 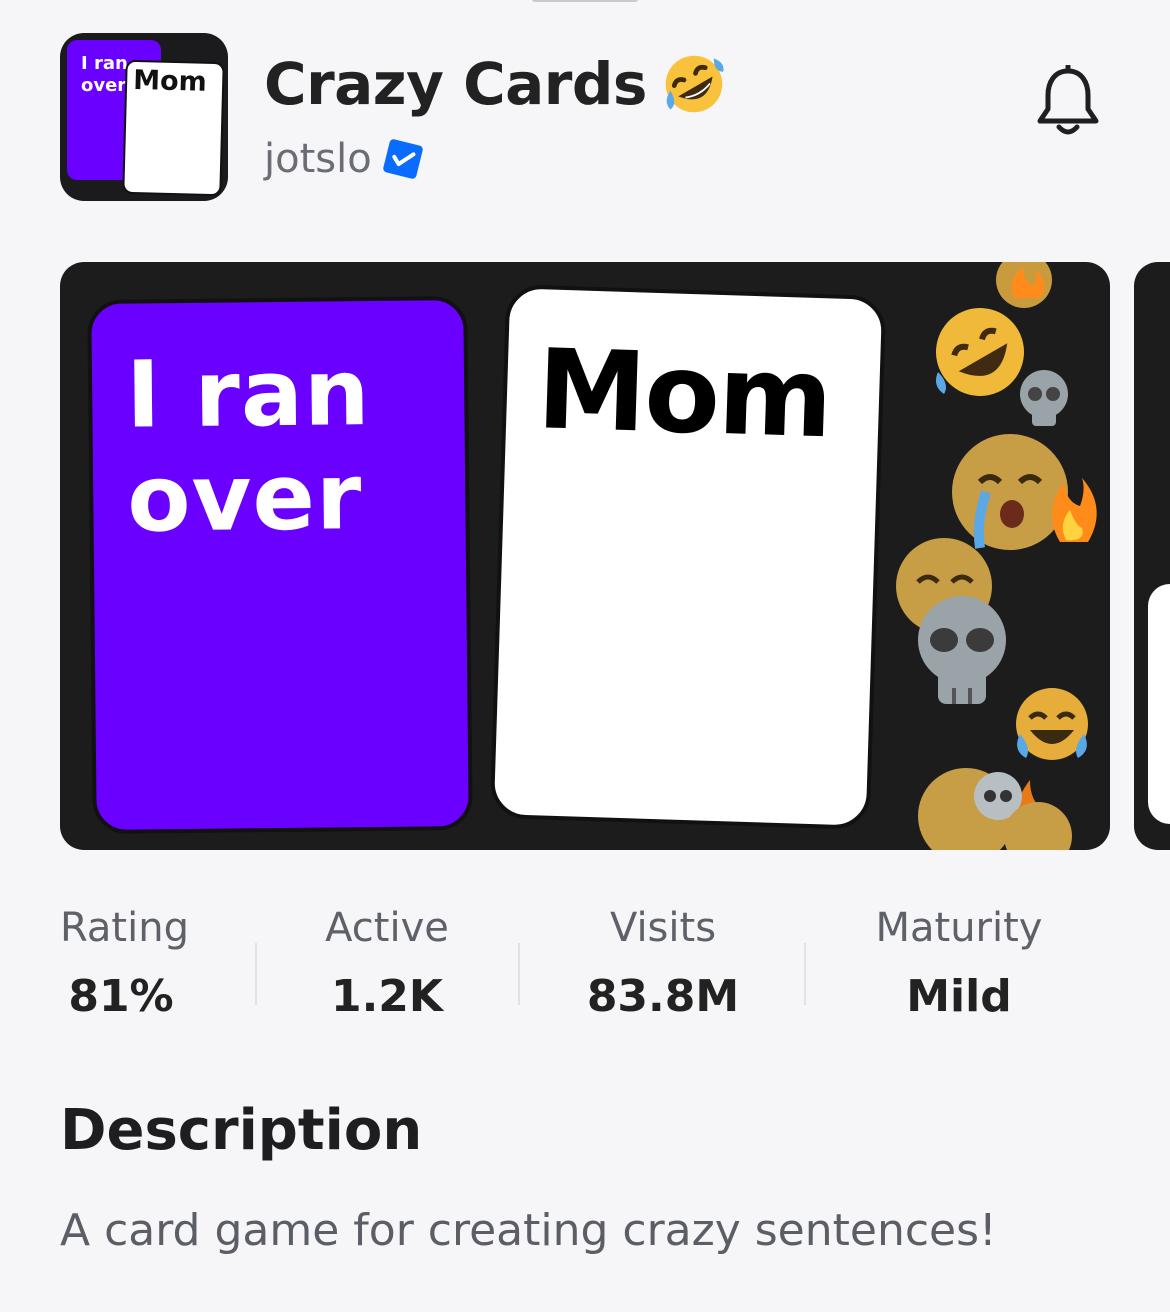 I want to click on next-screenshot-thumbnail, so click(x=1152, y=556).